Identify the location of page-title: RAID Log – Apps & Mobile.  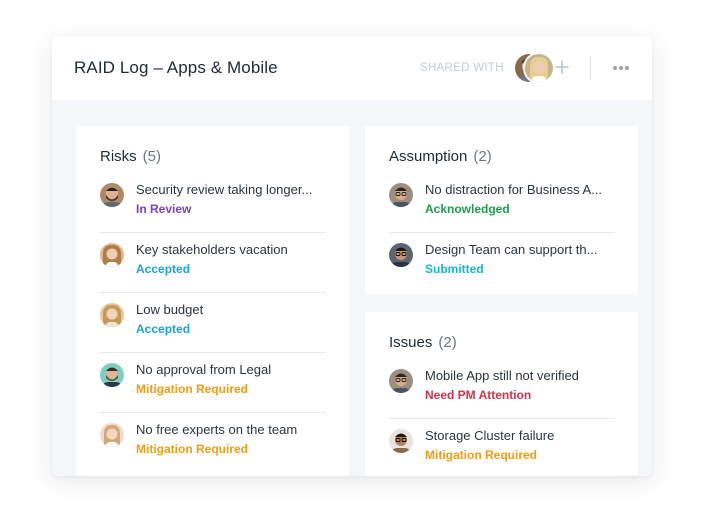
(176, 67).